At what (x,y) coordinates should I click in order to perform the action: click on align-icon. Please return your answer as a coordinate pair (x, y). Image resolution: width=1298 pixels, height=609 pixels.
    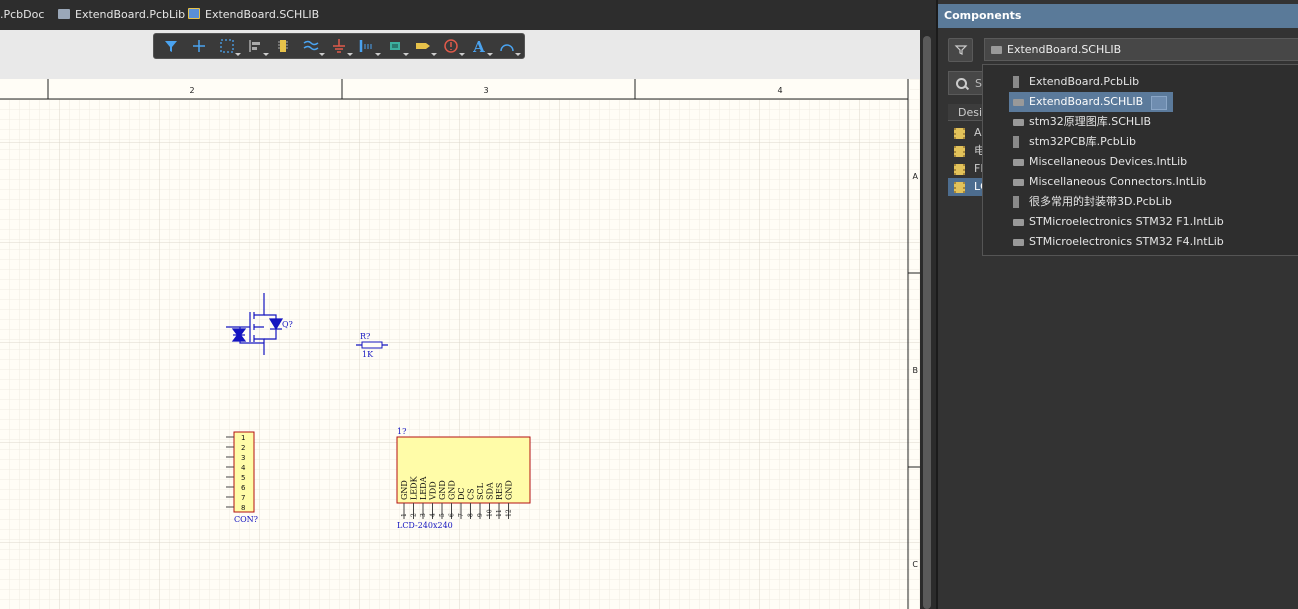
    Looking at the image, I should click on (254, 46).